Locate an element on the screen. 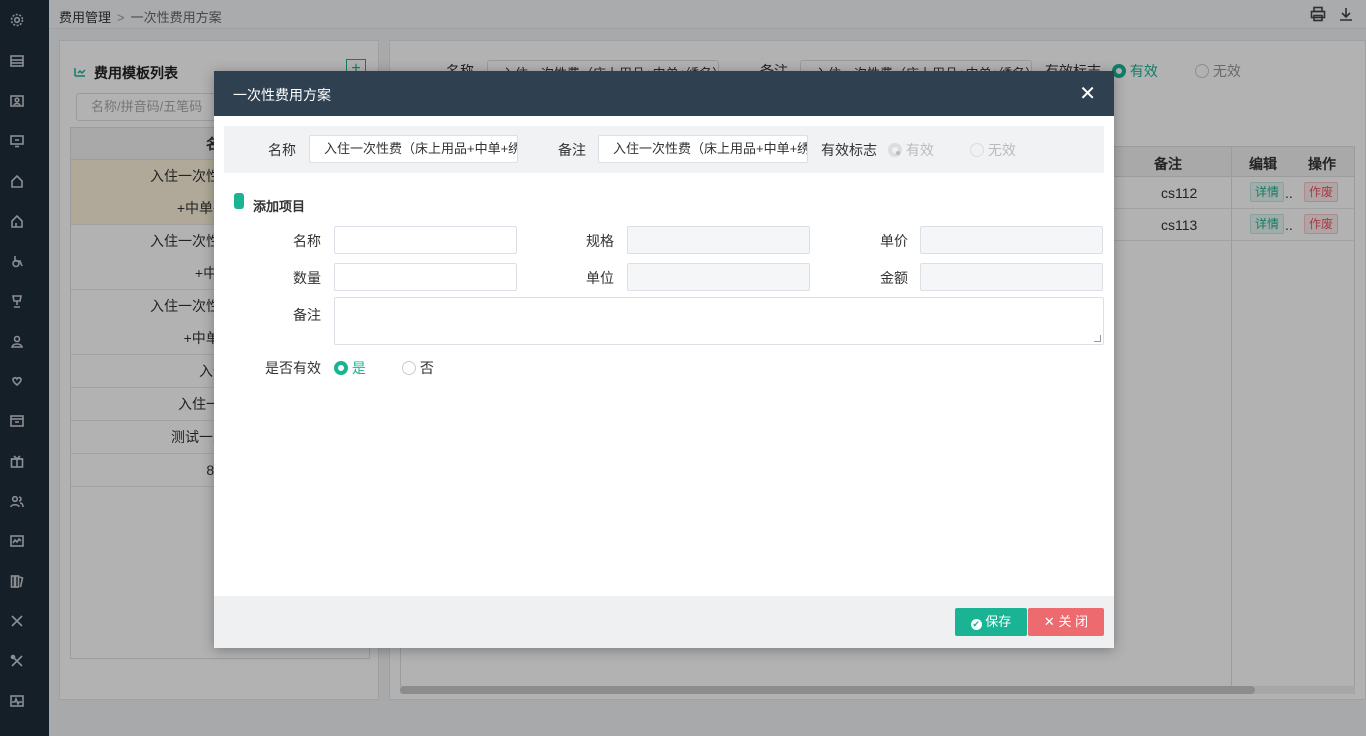 This screenshot has height=736, width=1366. plan-invalid-radio: 无效 is located at coordinates (993, 150).